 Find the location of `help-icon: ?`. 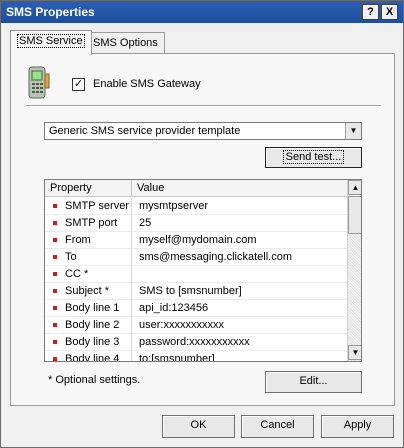

help-icon: ? is located at coordinates (370, 12).